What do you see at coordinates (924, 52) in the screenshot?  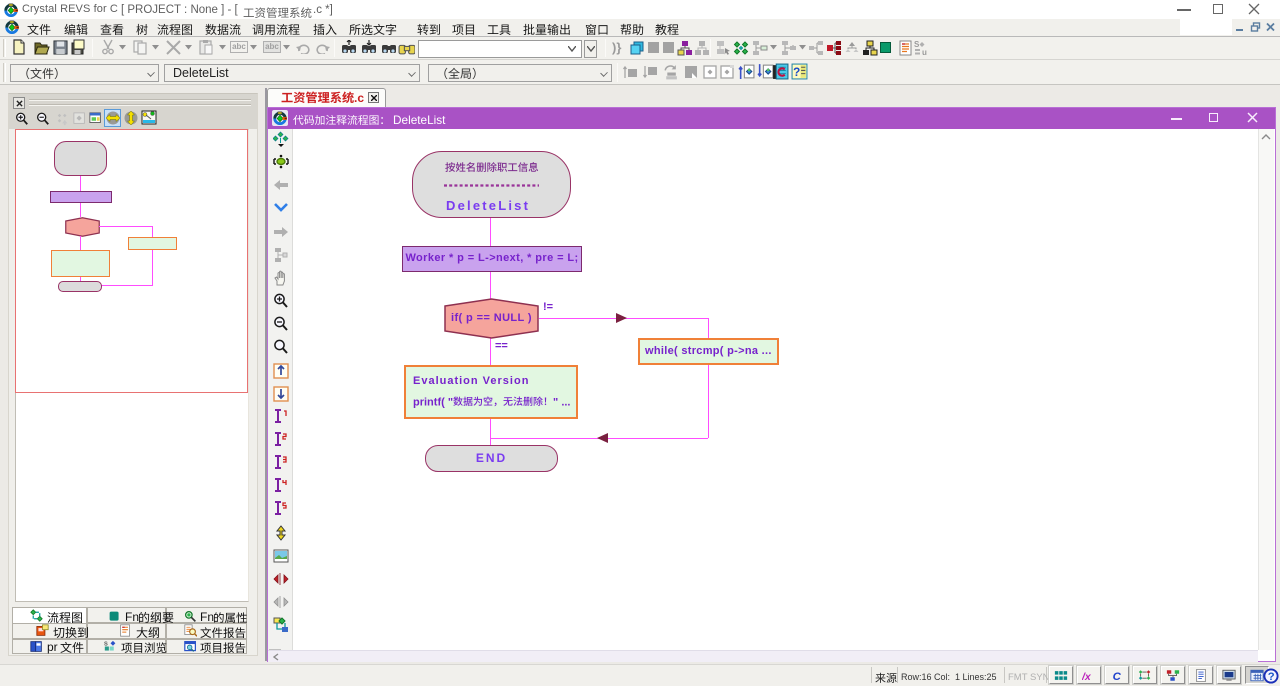 I see `svg-text: u` at bounding box center [924, 52].